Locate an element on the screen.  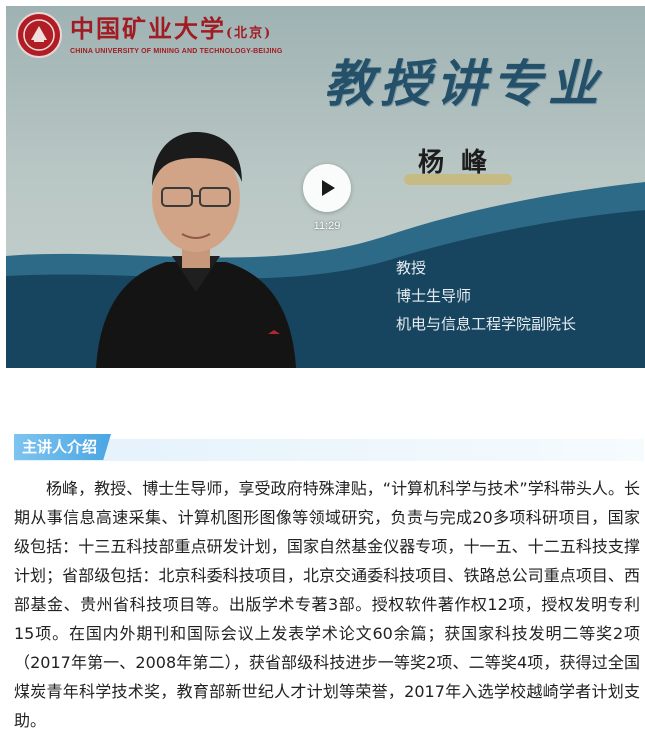
section-header: 主讲人介绍 is located at coordinates (329, 449).